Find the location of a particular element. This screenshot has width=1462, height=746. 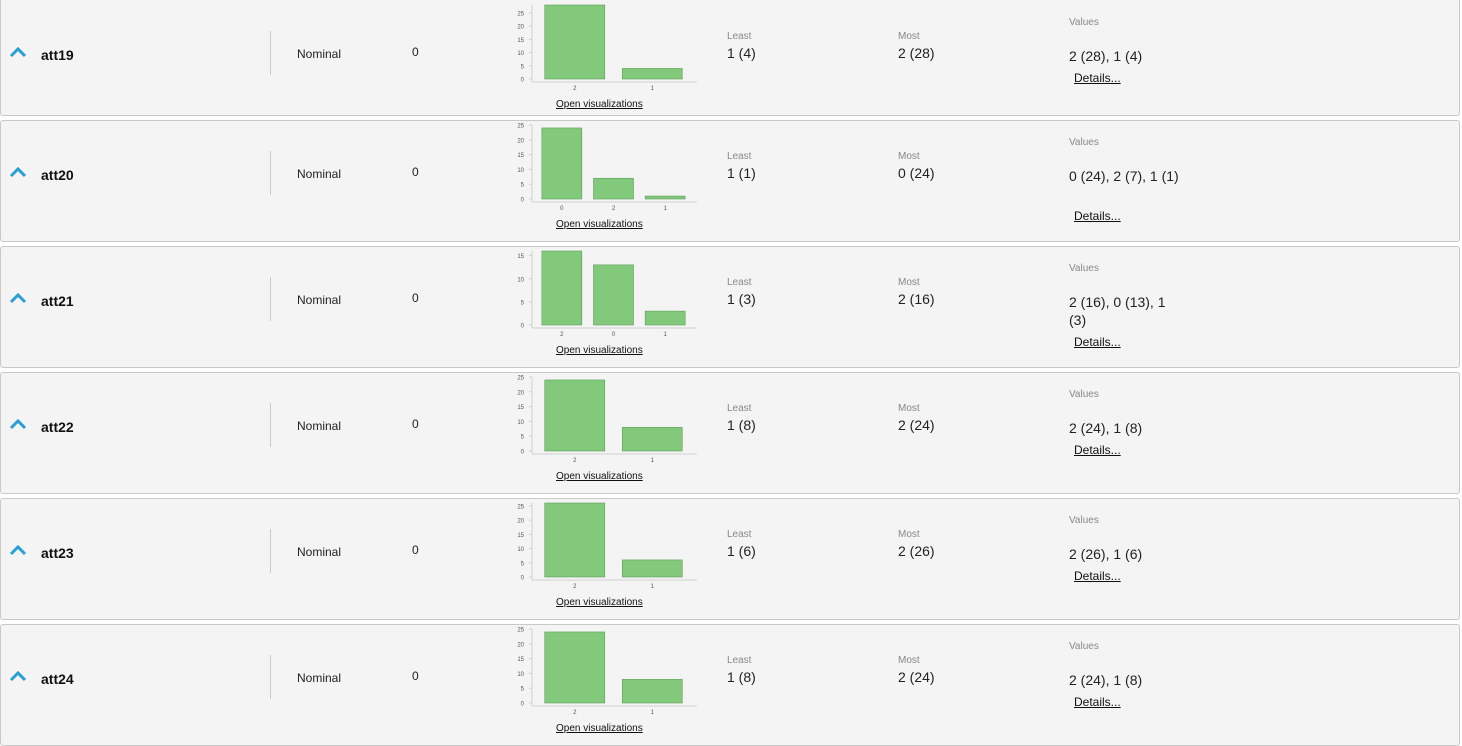

values-summary: 2 (24), 1 (8) is located at coordinates (1106, 428).